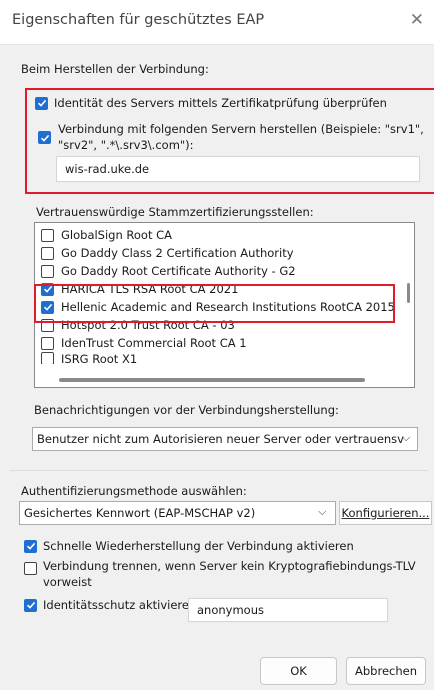  I want to click on fast-reconnect-checkbox, so click(30, 546).